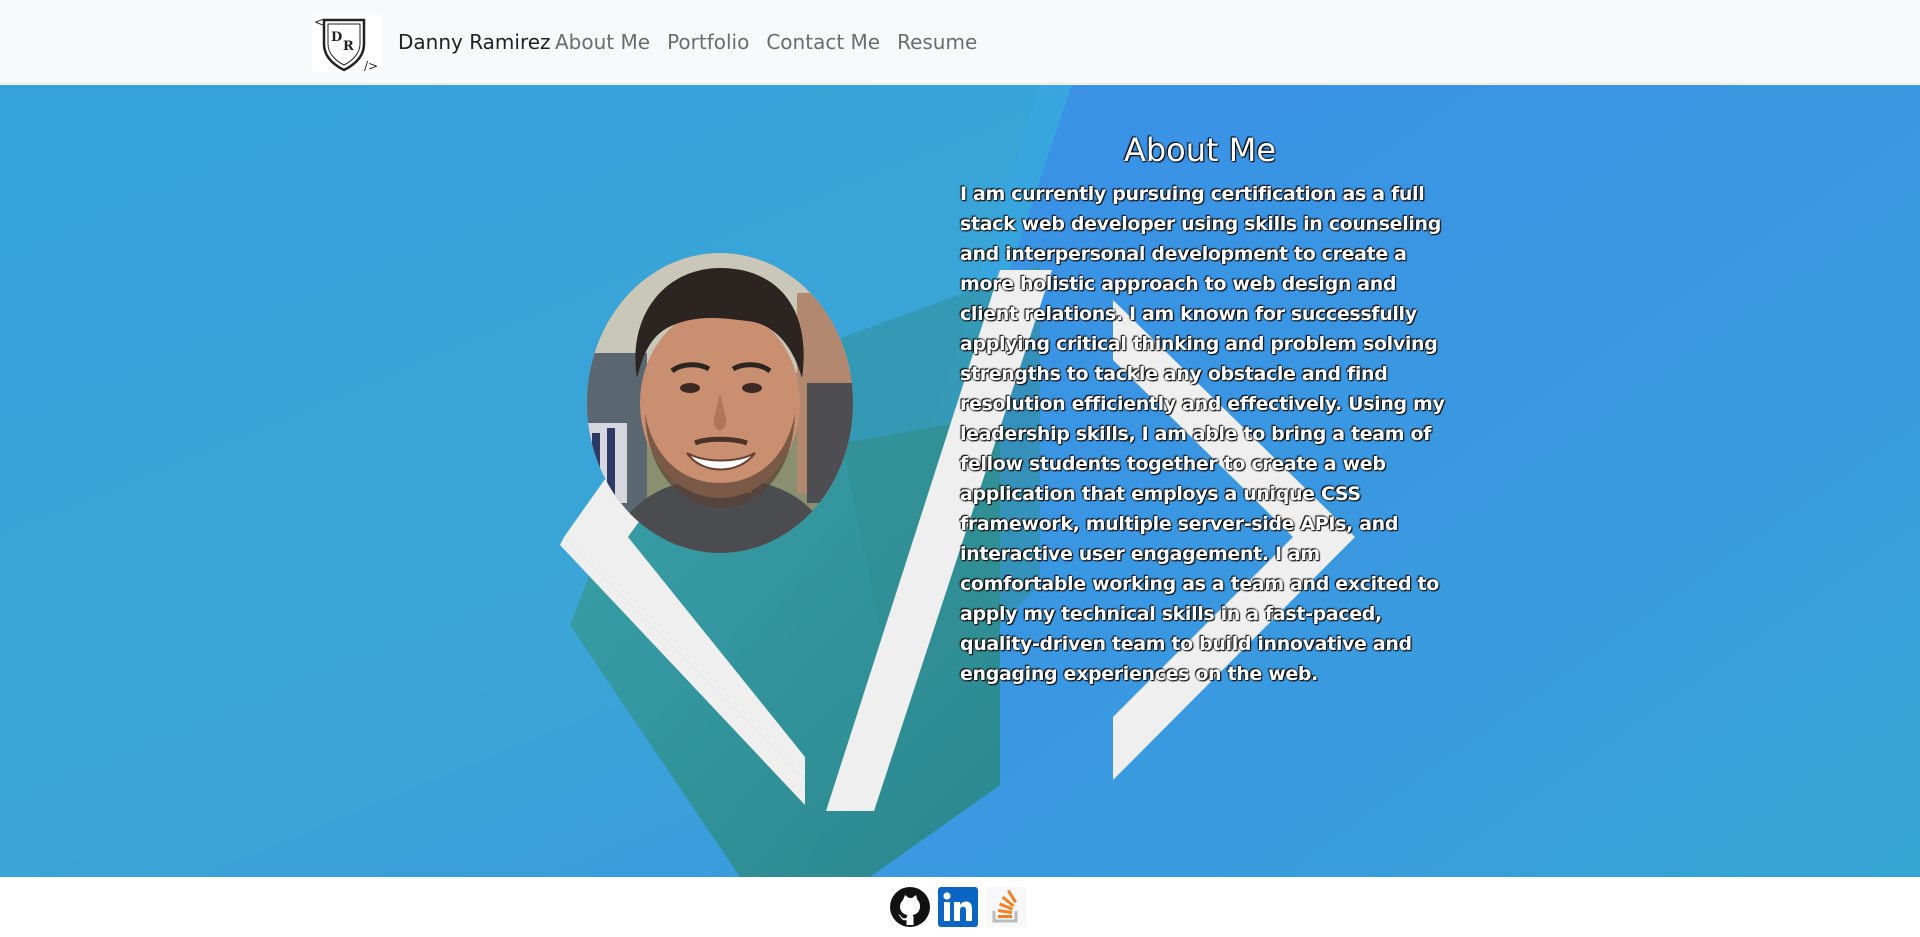 The width and height of the screenshot is (1920, 937). I want to click on stackoverflow-icon, so click(1006, 907).